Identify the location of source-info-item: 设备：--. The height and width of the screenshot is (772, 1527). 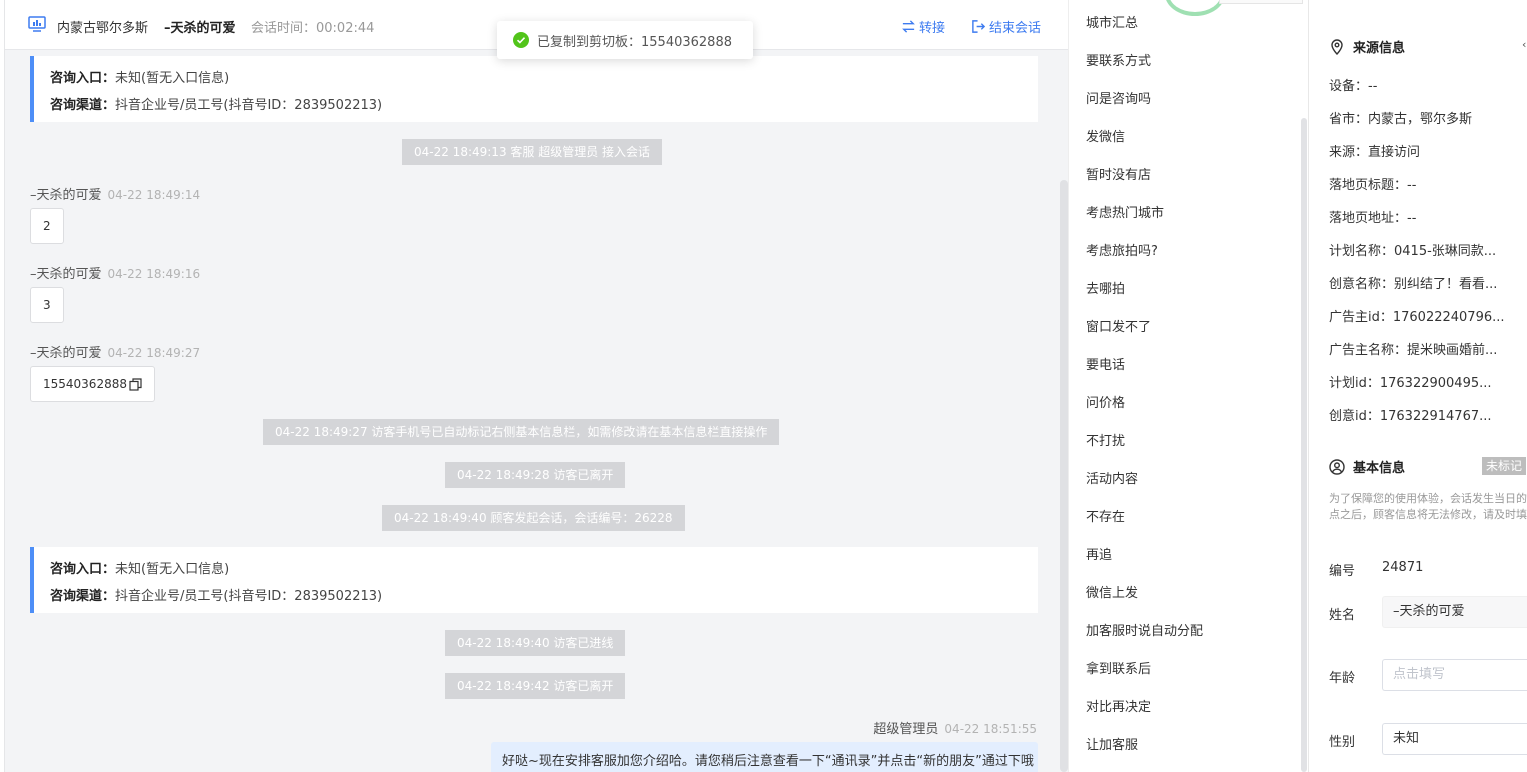
(1353, 86).